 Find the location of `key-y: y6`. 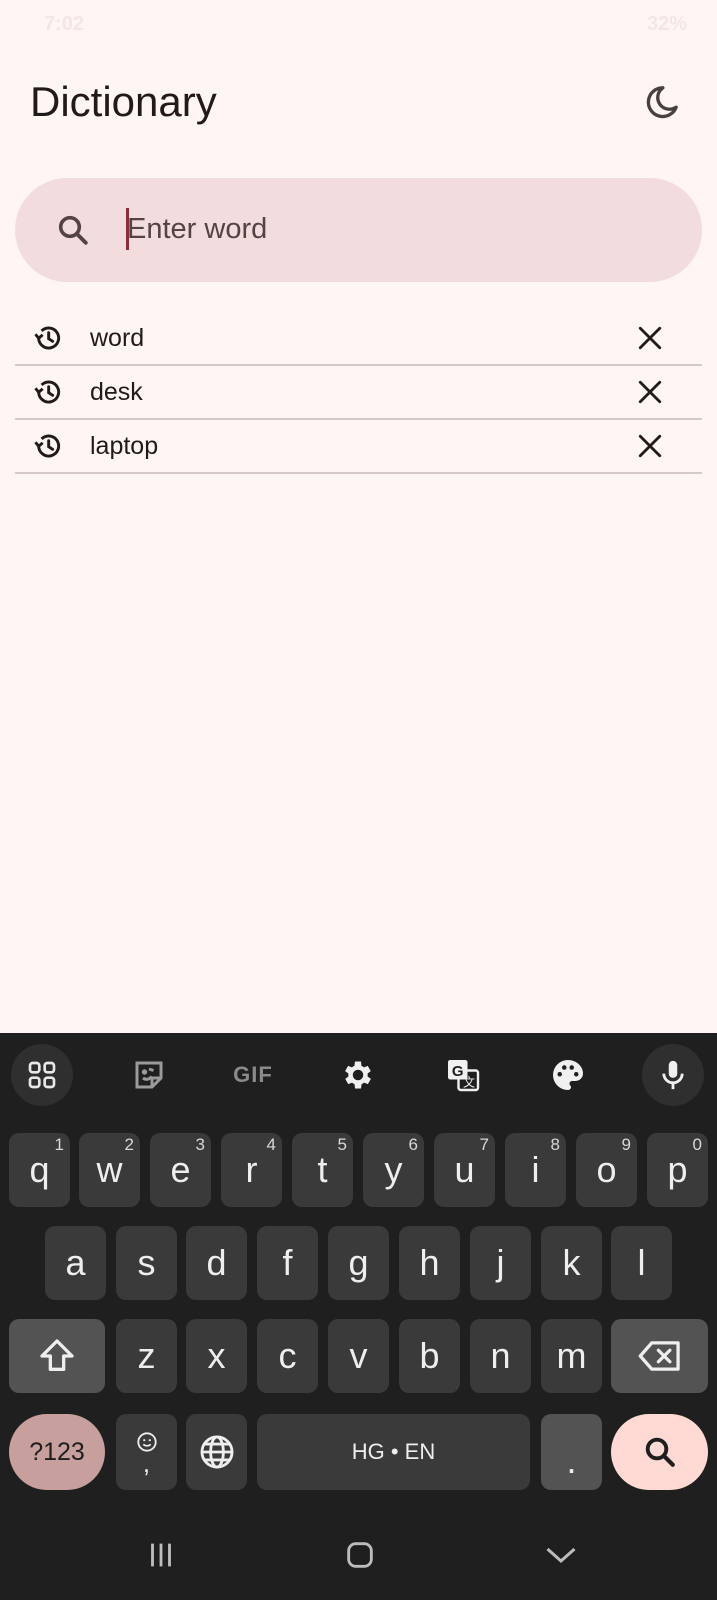

key-y: y6 is located at coordinates (393, 1170).